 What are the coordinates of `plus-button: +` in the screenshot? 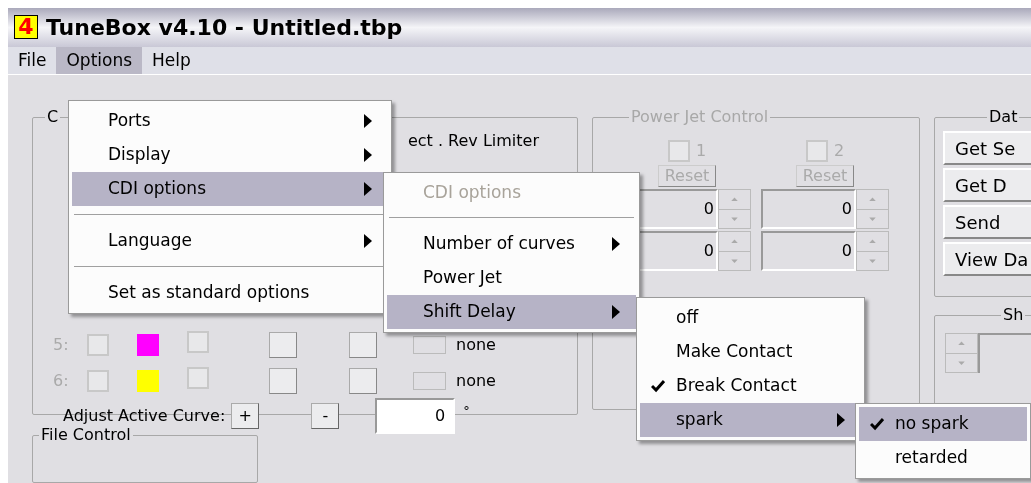 It's located at (245, 416).